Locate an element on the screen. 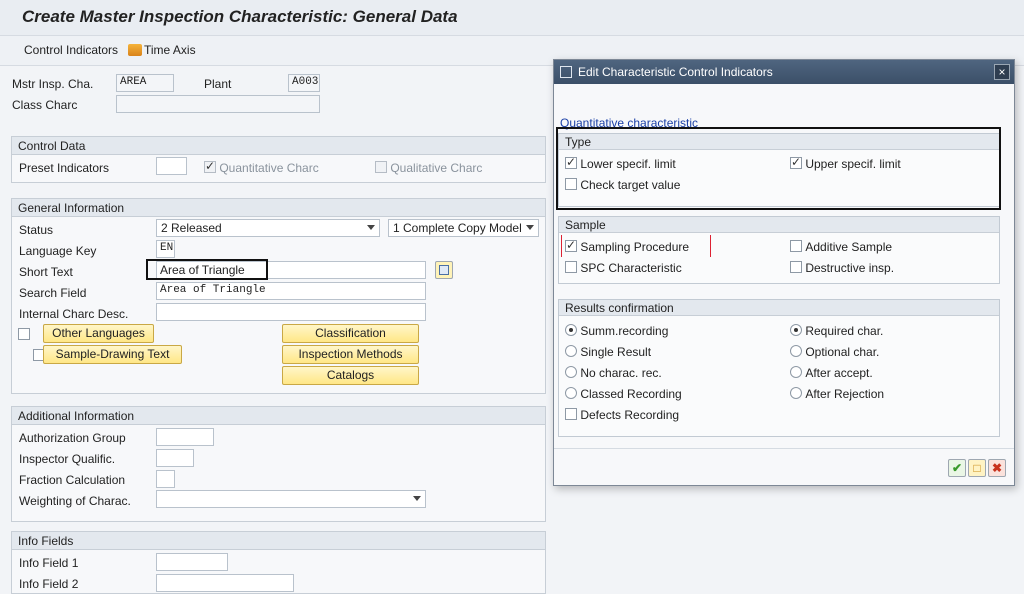 The height and width of the screenshot is (594, 1024). dialog-title-bar: Edit Characteristic Control Indicators × is located at coordinates (784, 72).